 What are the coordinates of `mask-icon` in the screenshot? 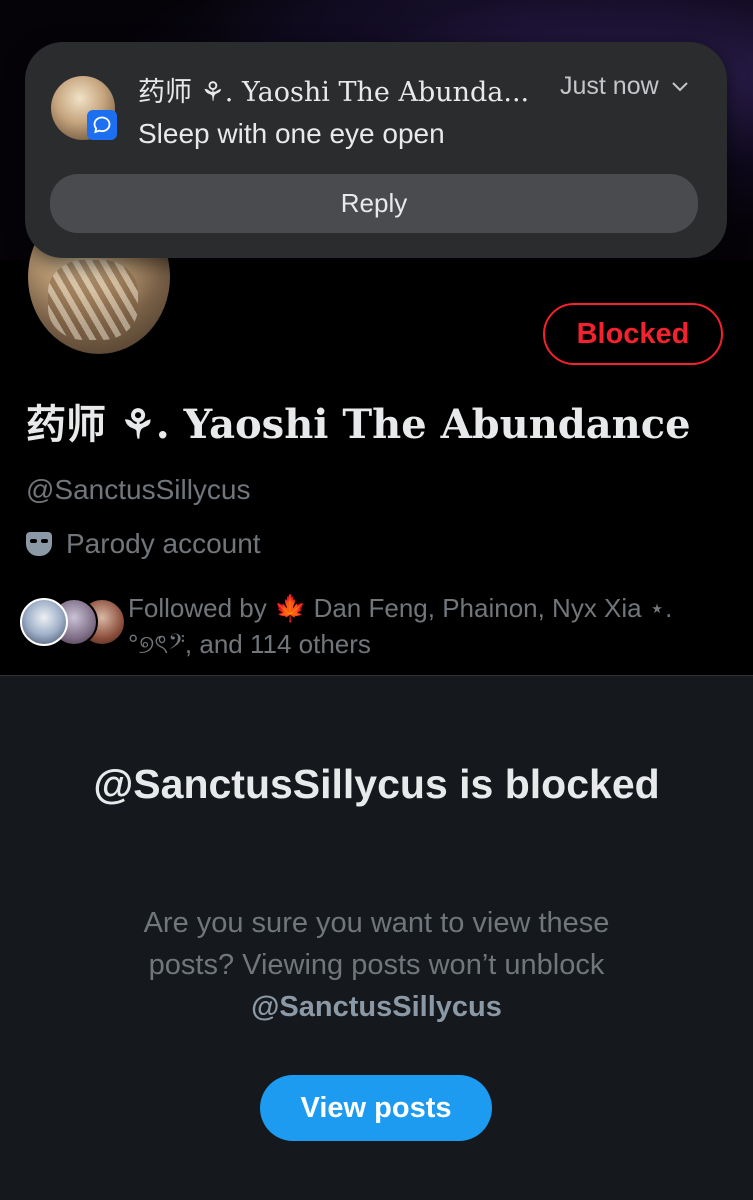 It's located at (39, 544).